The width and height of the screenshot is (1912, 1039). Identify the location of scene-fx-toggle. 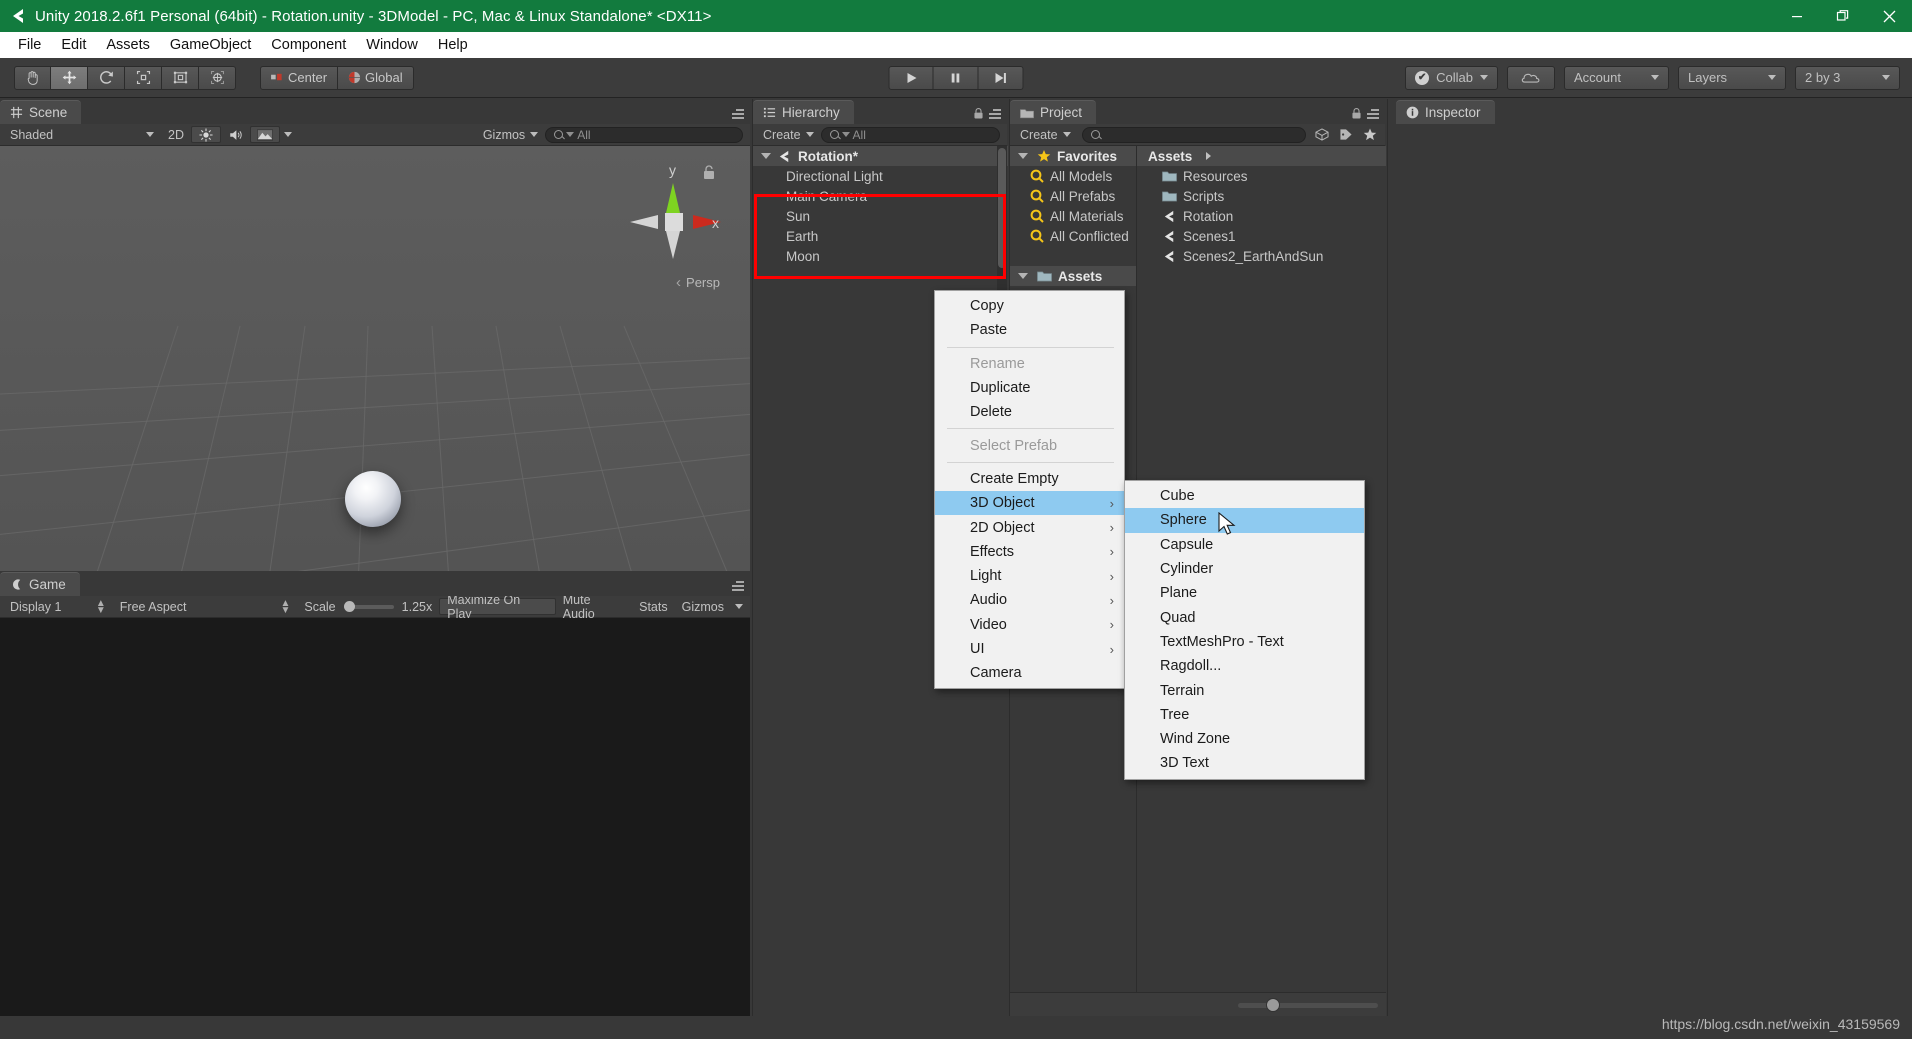
(264, 134).